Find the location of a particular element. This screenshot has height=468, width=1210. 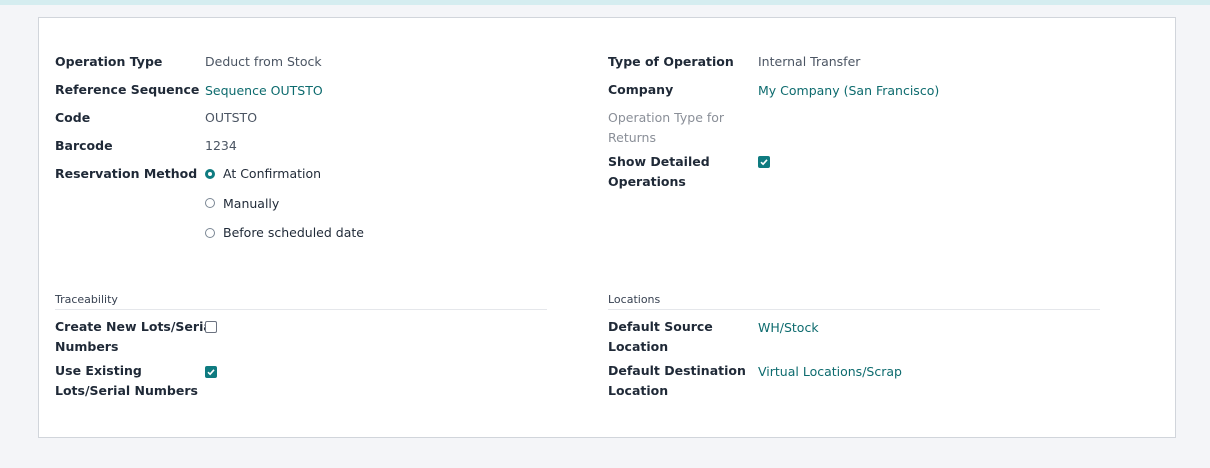

default-source-label-line2: Location is located at coordinates (638, 346).